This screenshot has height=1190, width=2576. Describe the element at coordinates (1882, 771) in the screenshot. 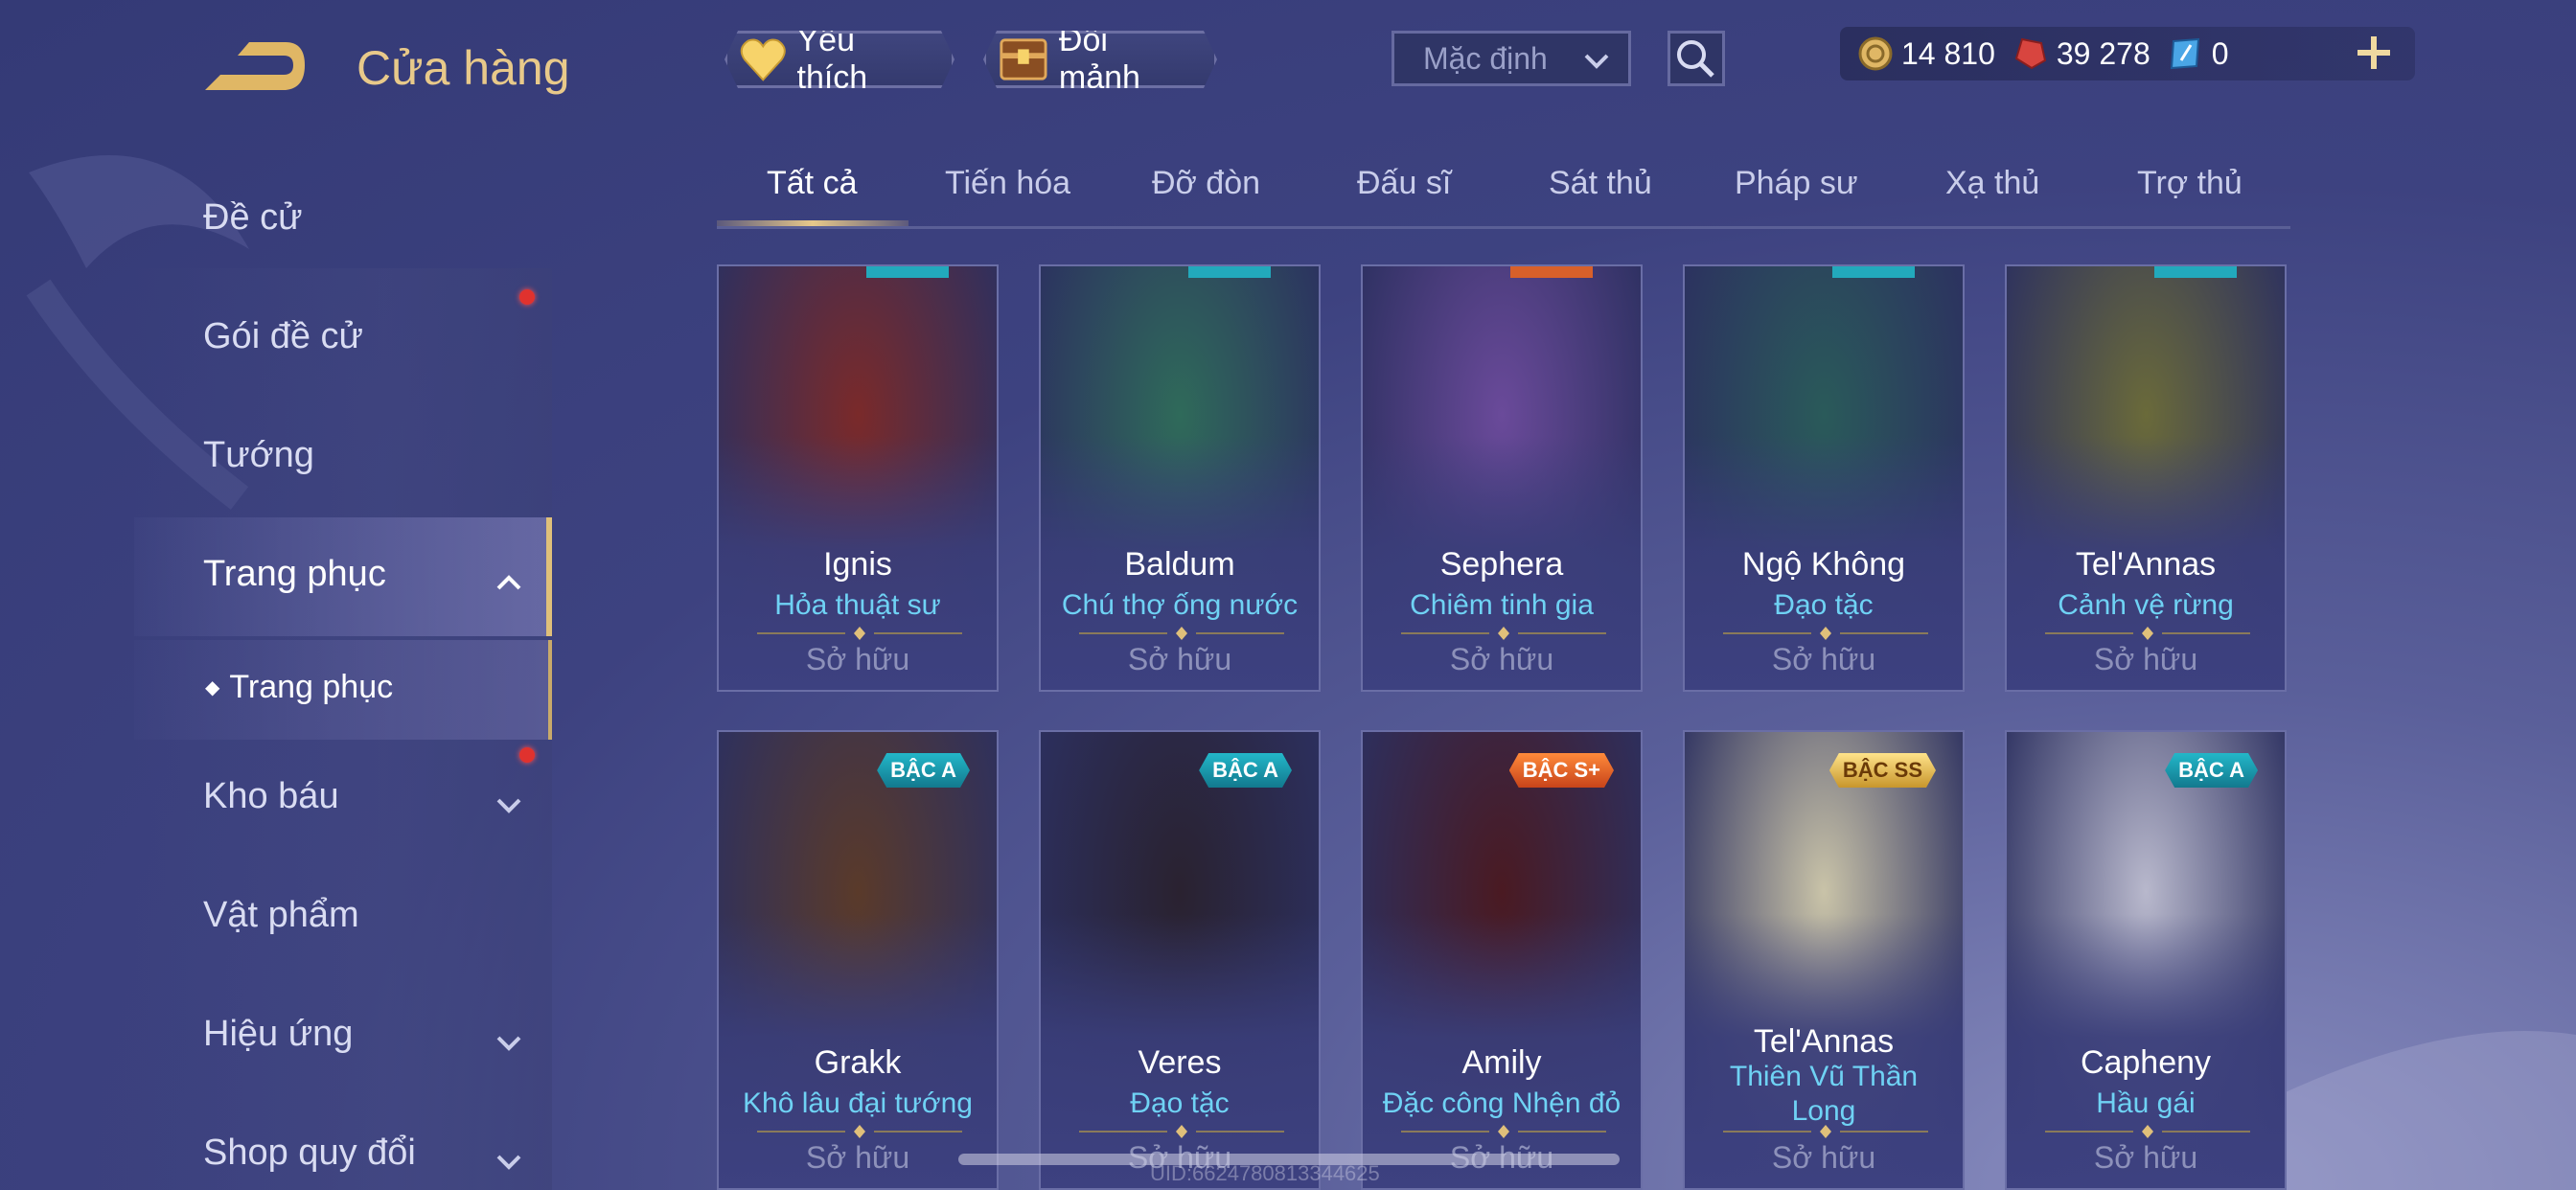

I see `tier-badge: BẬC SS` at that location.